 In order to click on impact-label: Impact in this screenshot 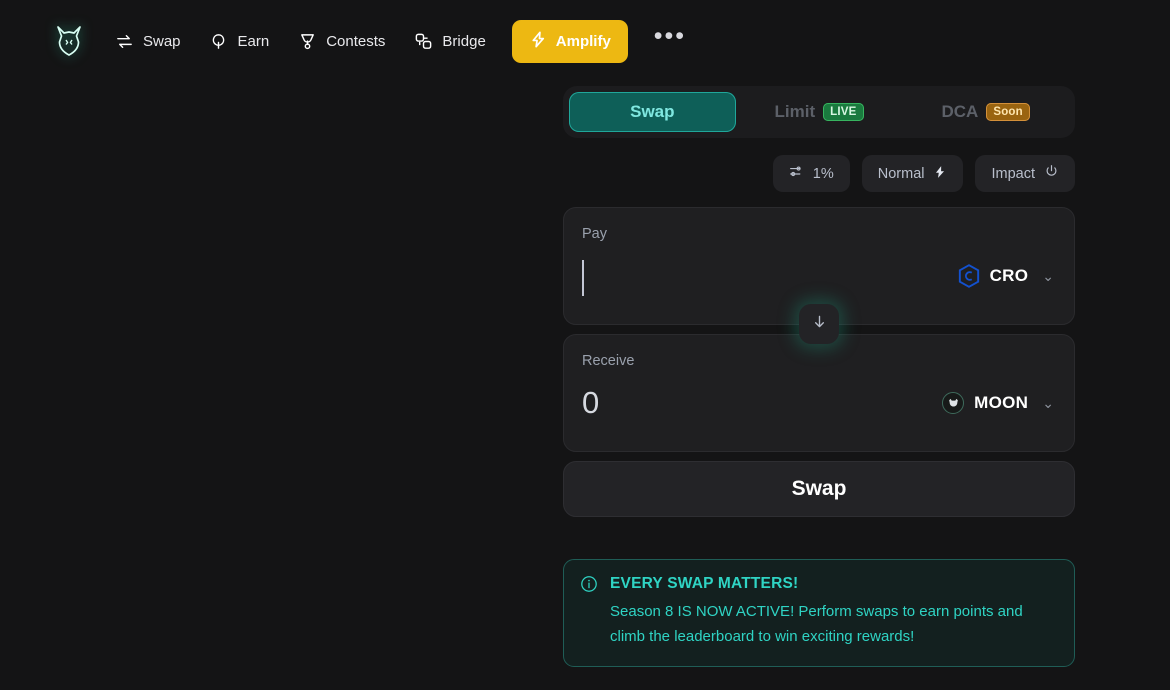, I will do `click(1013, 173)`.